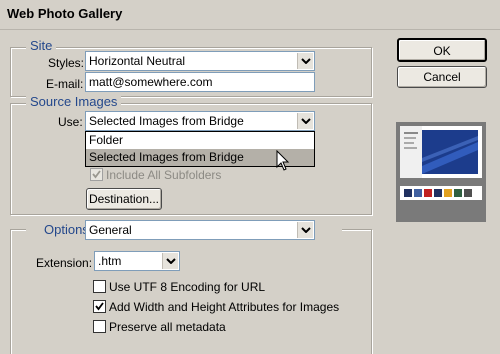  What do you see at coordinates (64, 263) in the screenshot?
I see `extension-label: Extension:` at bounding box center [64, 263].